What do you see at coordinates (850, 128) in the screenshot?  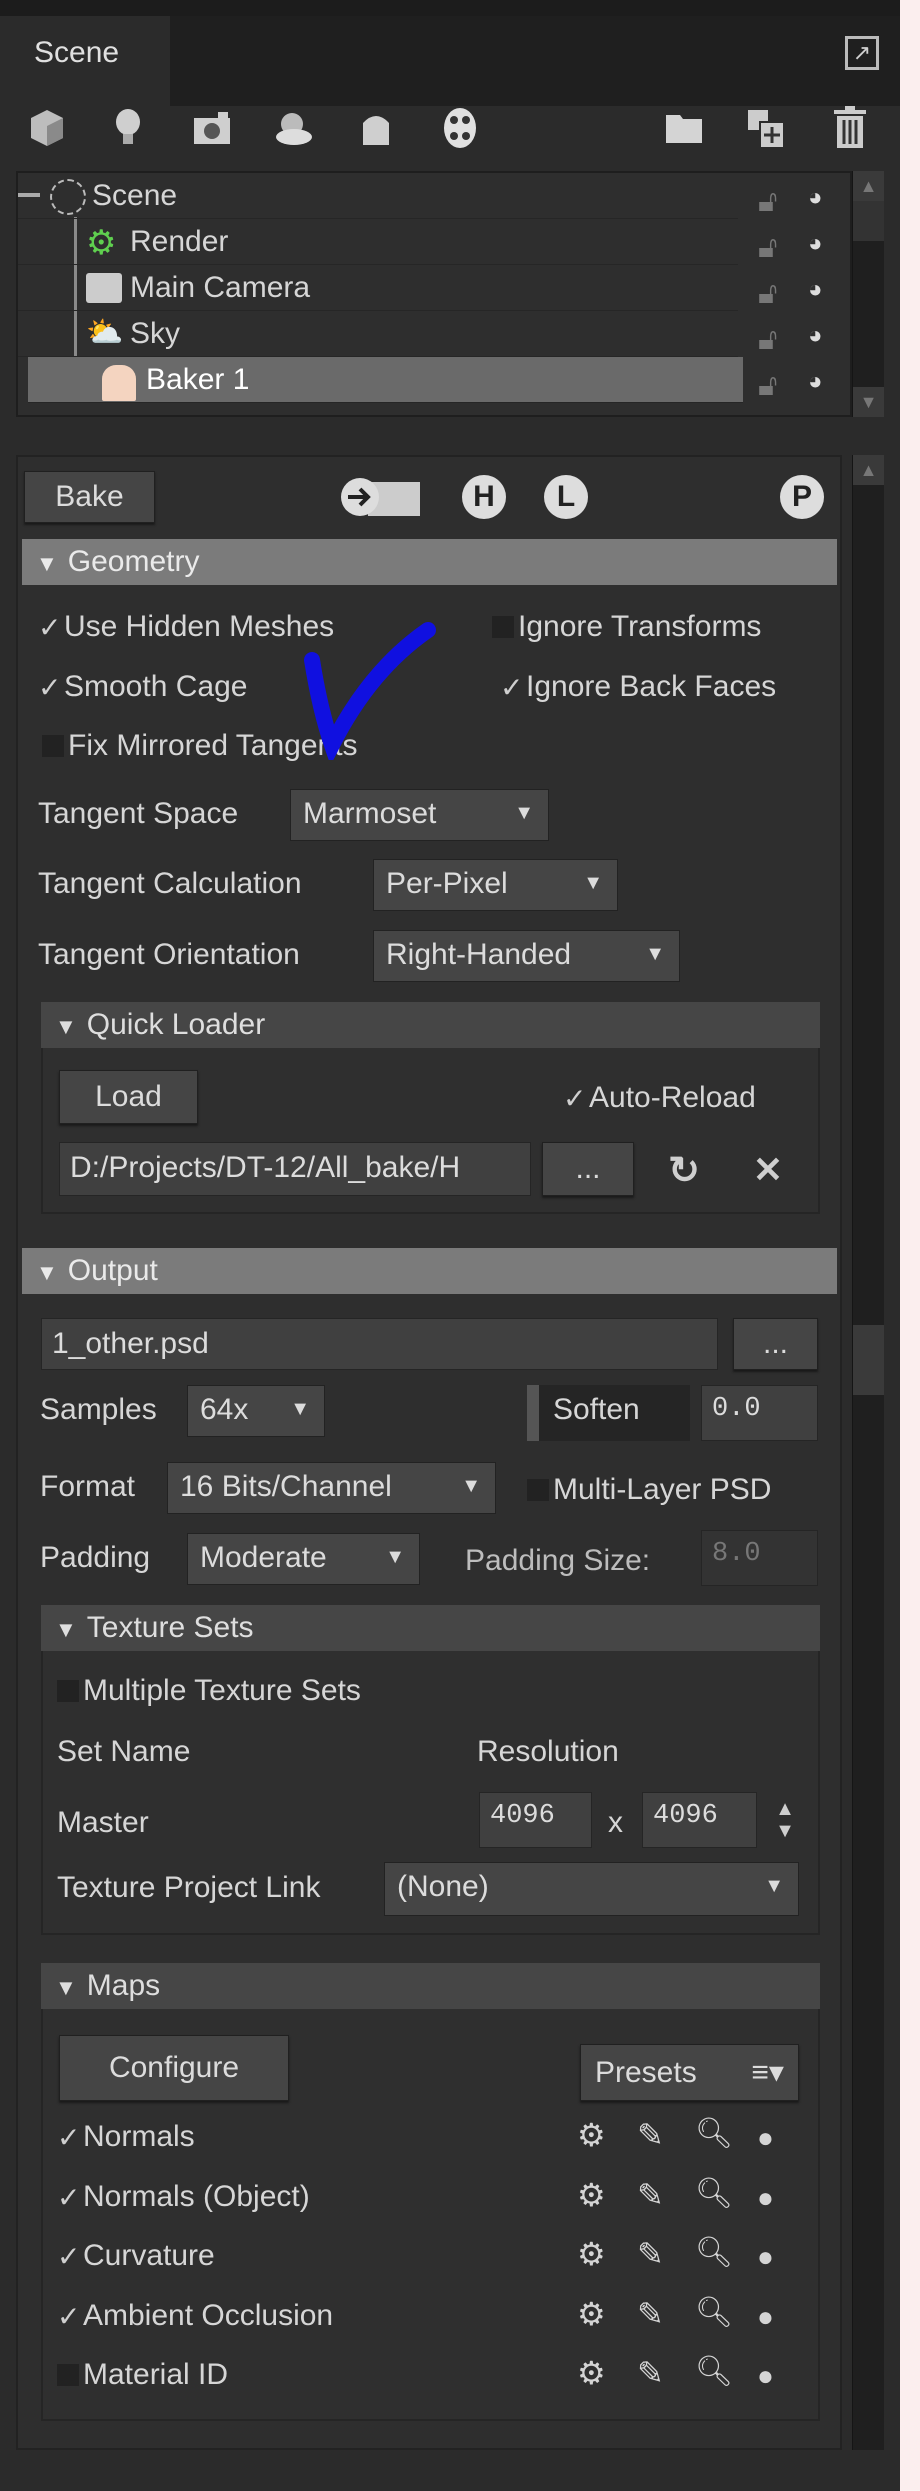 I see `trash-icon` at bounding box center [850, 128].